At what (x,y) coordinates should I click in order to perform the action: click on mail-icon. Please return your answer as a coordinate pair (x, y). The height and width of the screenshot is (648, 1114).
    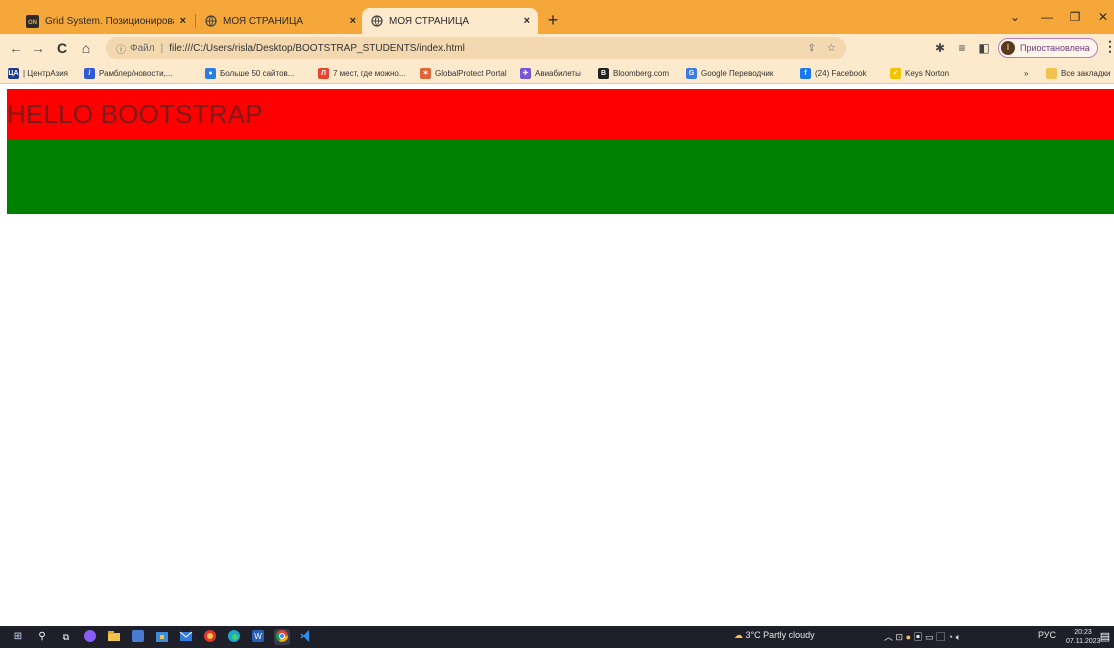
    Looking at the image, I should click on (186, 637).